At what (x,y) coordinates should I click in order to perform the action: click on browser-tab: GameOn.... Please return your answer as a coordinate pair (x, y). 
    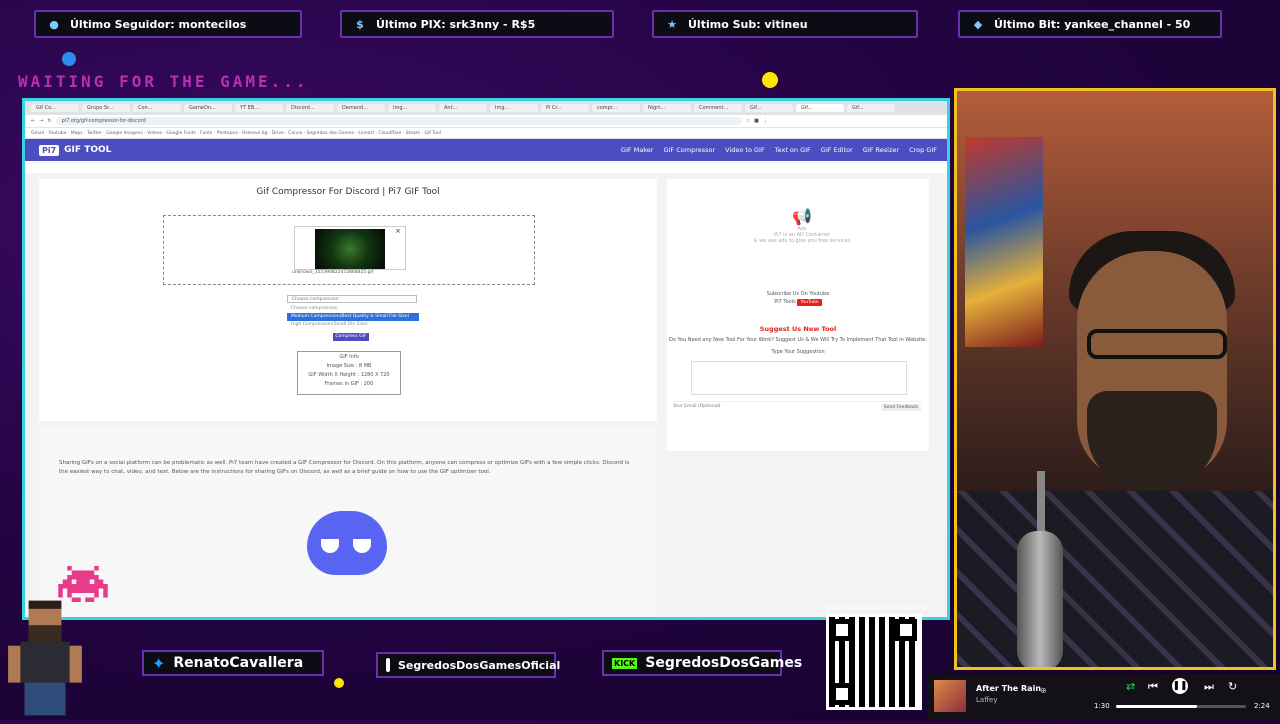
    Looking at the image, I should click on (208, 108).